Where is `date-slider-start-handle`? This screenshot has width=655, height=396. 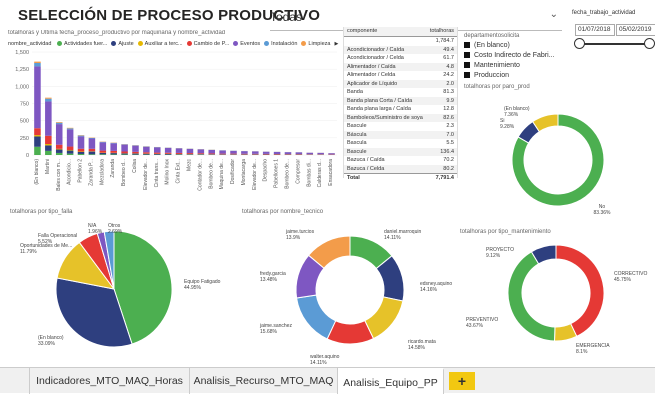
date-slider-start-handle is located at coordinates (579, 43).